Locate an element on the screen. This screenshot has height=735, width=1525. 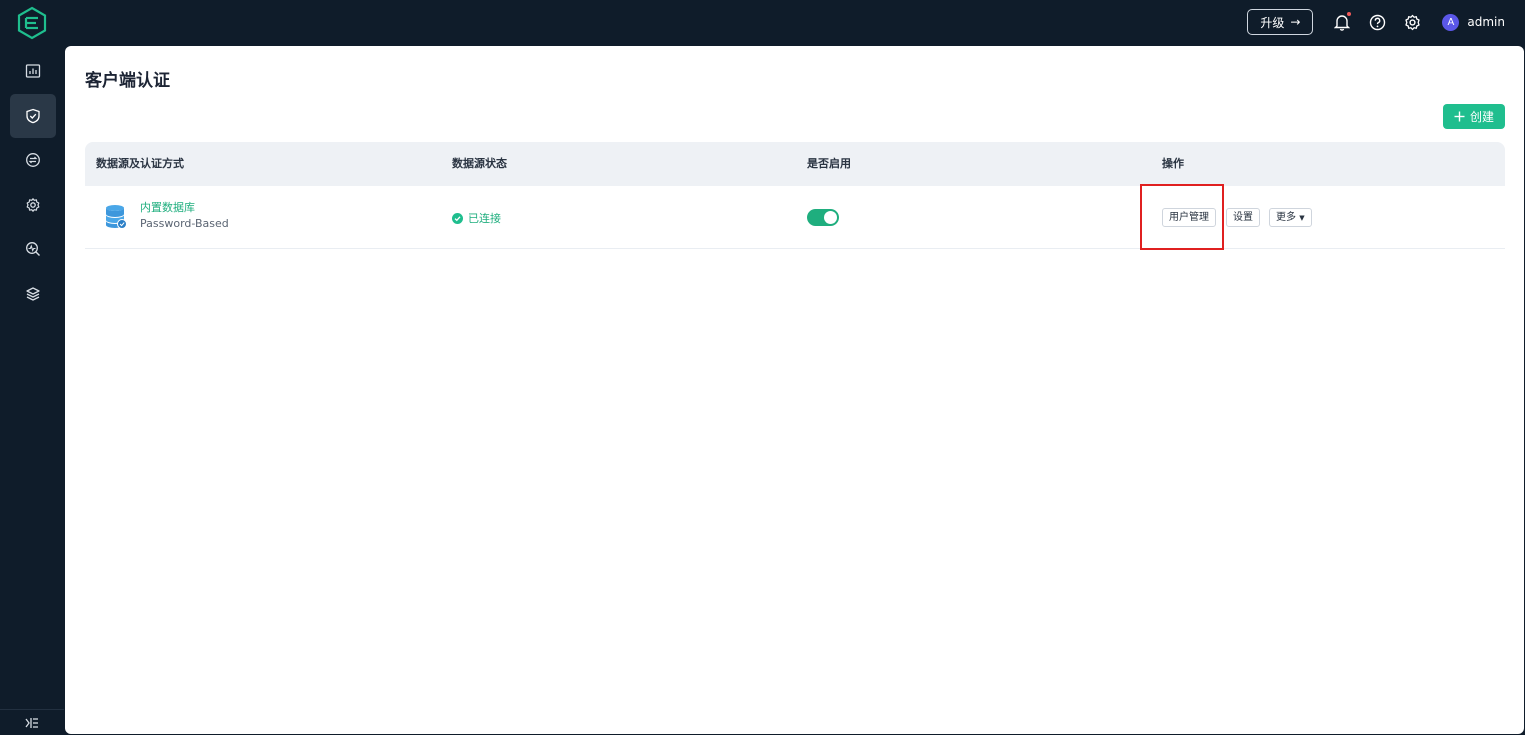
top-bar: 升级 → A admin is located at coordinates (762, 22).